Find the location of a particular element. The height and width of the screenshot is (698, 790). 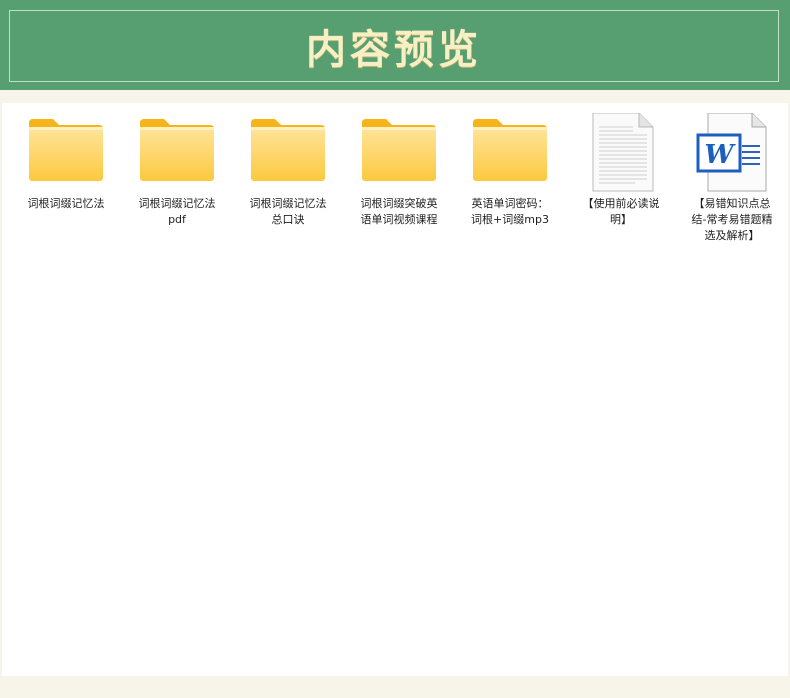

file-name: 词根词缀记忆法 pdf is located at coordinates (177, 211).